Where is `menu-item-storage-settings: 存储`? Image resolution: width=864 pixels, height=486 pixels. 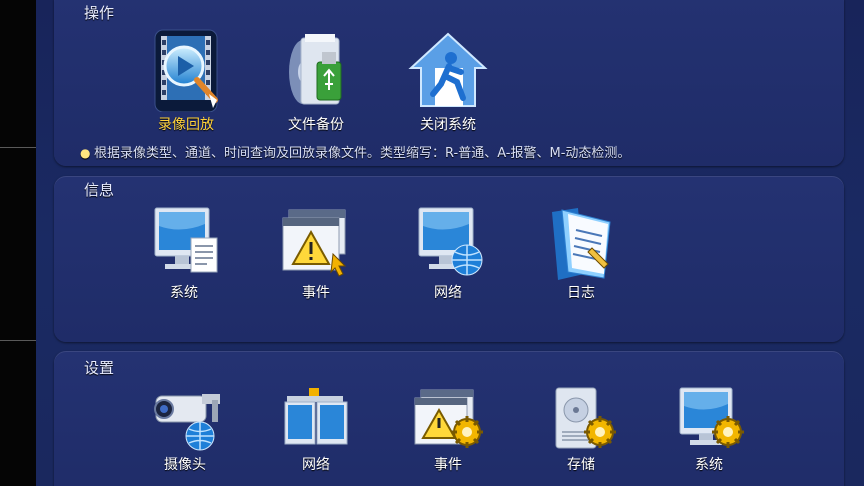 menu-item-storage-settings: 存储 is located at coordinates (581, 430).